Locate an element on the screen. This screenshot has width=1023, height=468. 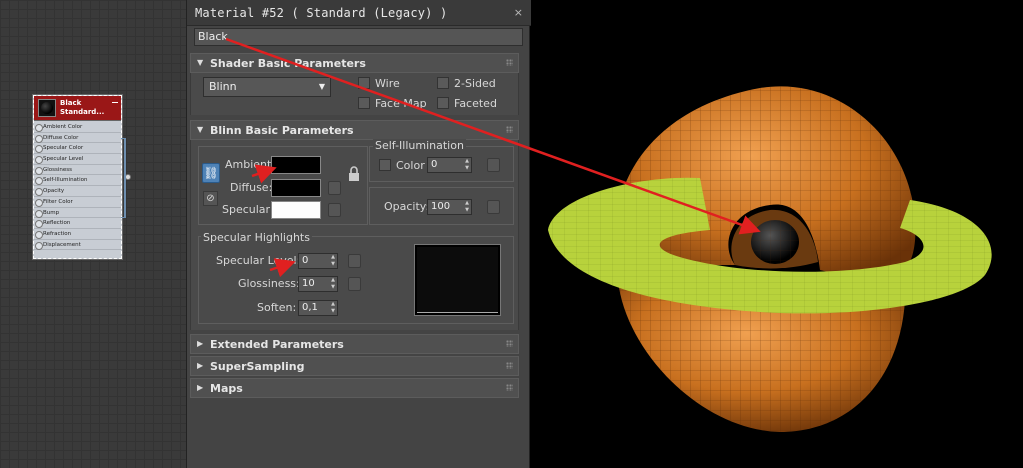
specular-color-swatch is located at coordinates (296, 210).